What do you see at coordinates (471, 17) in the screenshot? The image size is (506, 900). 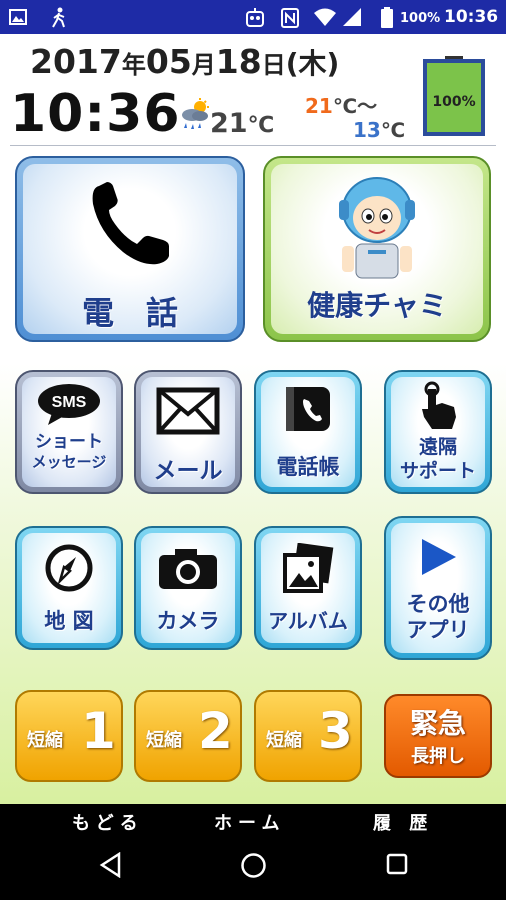 I see `status-clock: 10:36` at bounding box center [471, 17].